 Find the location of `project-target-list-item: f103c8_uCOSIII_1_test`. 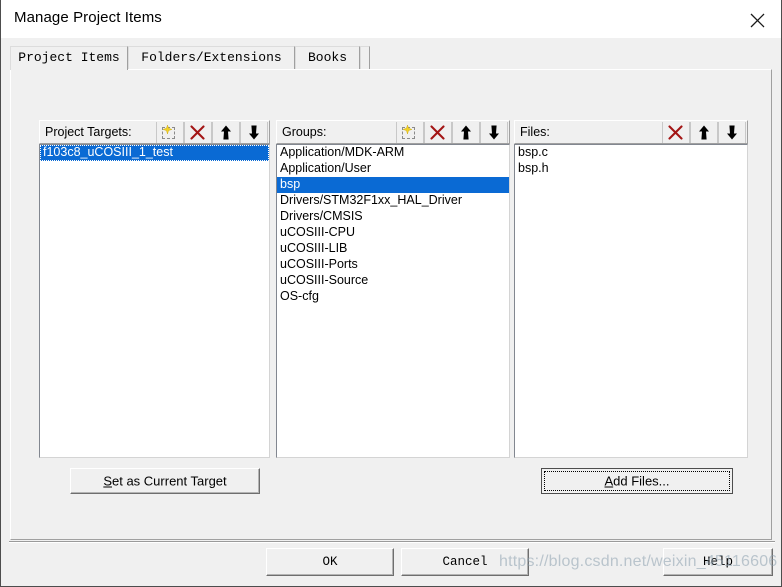

project-target-list-item: f103c8_uCOSIII_1_test is located at coordinates (154, 153).